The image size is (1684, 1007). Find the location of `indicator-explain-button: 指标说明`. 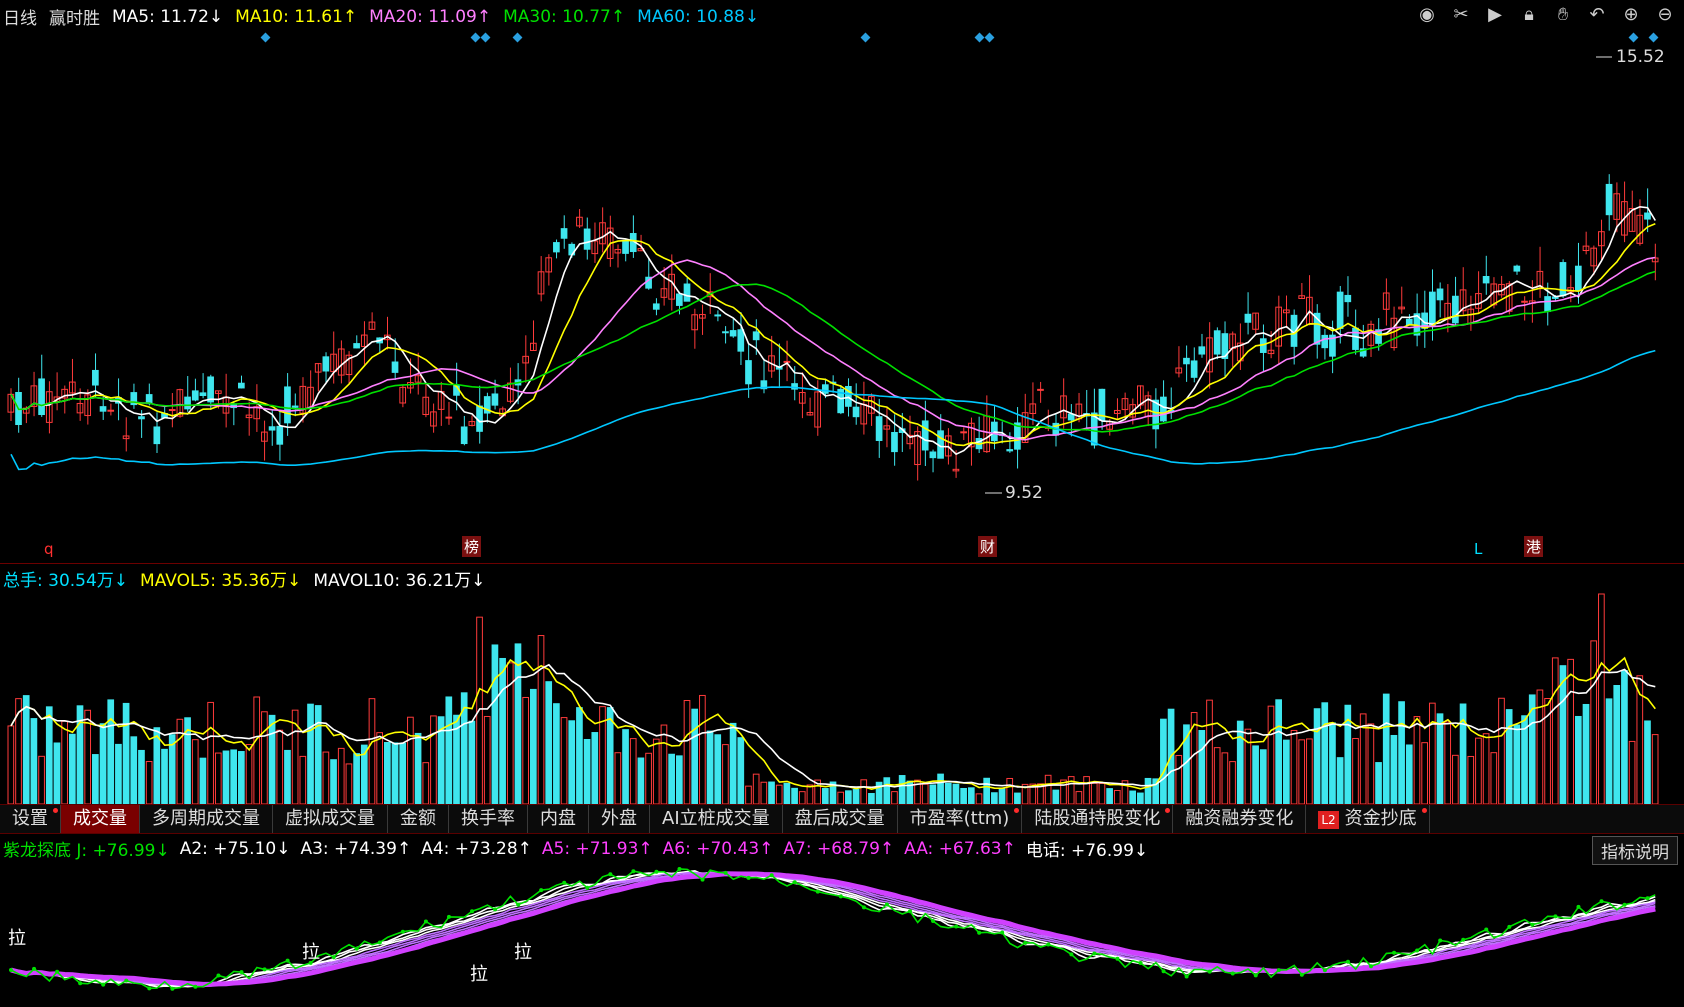

indicator-explain-button: 指标说明 is located at coordinates (1635, 850).